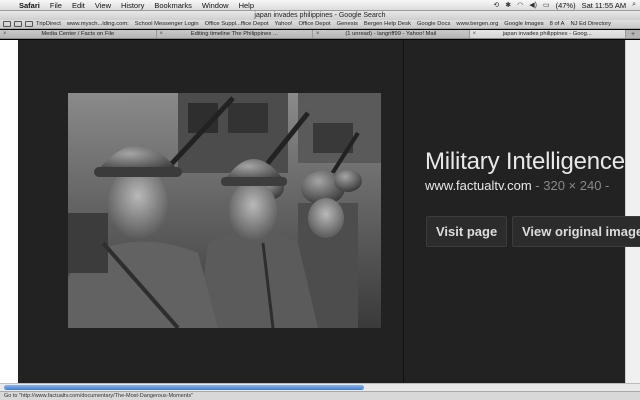 This screenshot has height=400, width=640. I want to click on volume-icon: ◀), so click(533, 5).